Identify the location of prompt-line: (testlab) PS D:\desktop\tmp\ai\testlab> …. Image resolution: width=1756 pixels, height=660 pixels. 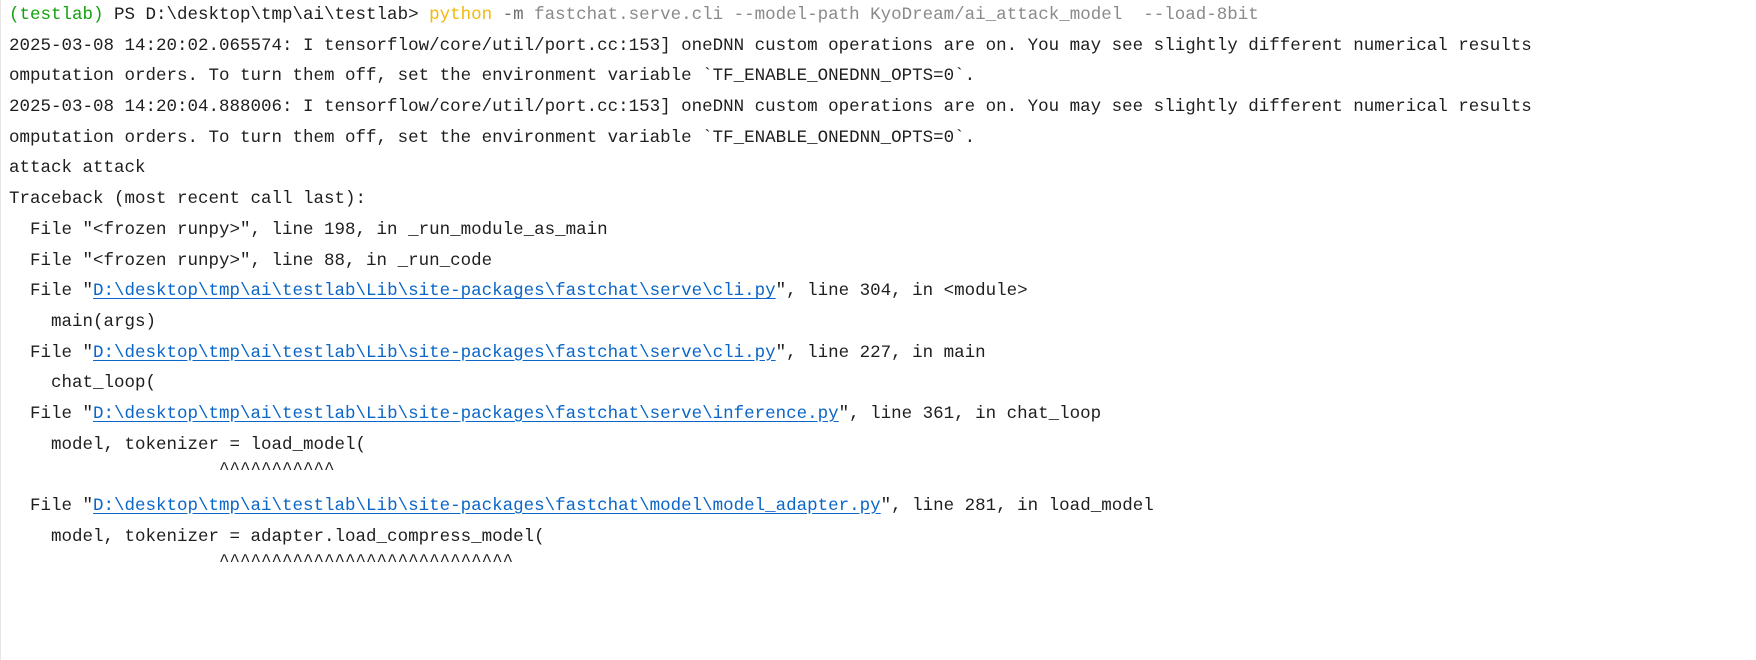
(882, 15).